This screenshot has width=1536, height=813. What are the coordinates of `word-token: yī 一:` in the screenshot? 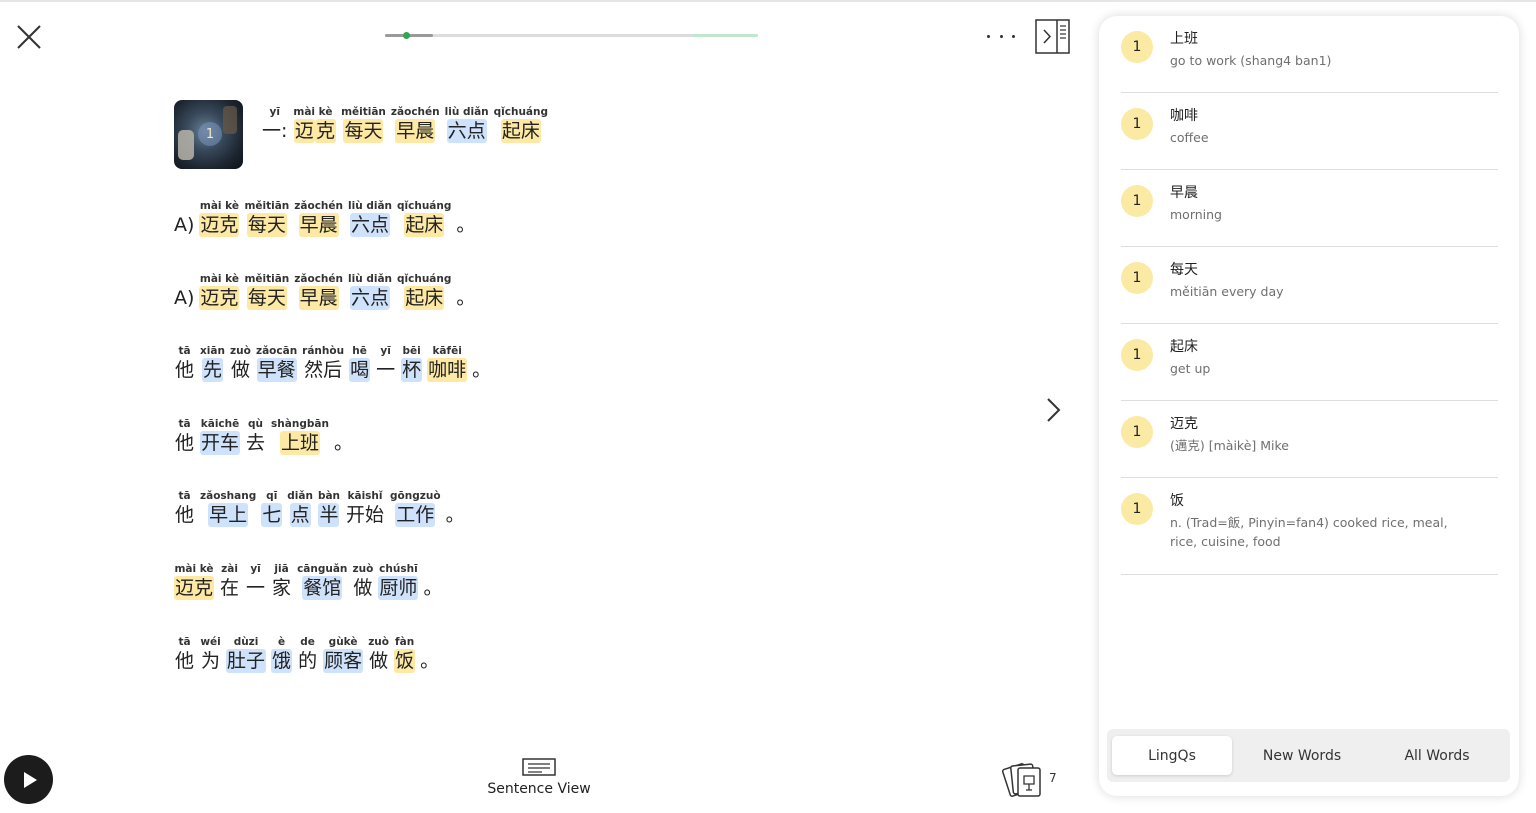 It's located at (274, 124).